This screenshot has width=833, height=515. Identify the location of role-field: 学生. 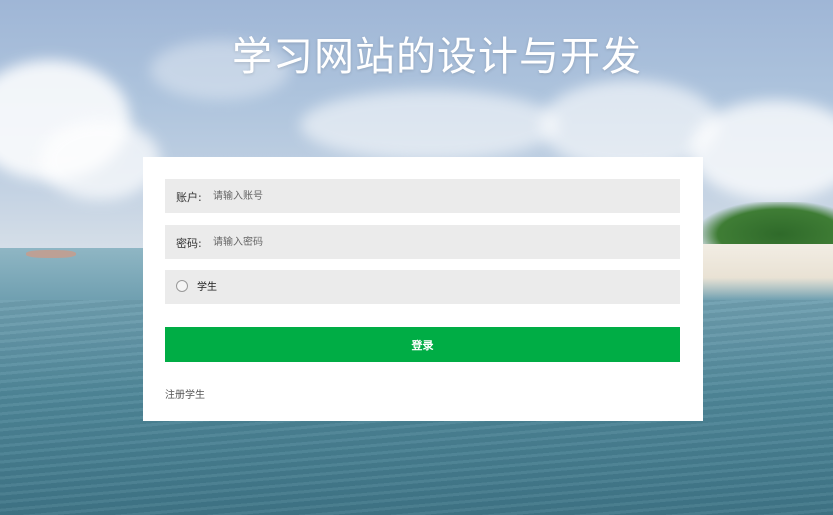
(422, 287).